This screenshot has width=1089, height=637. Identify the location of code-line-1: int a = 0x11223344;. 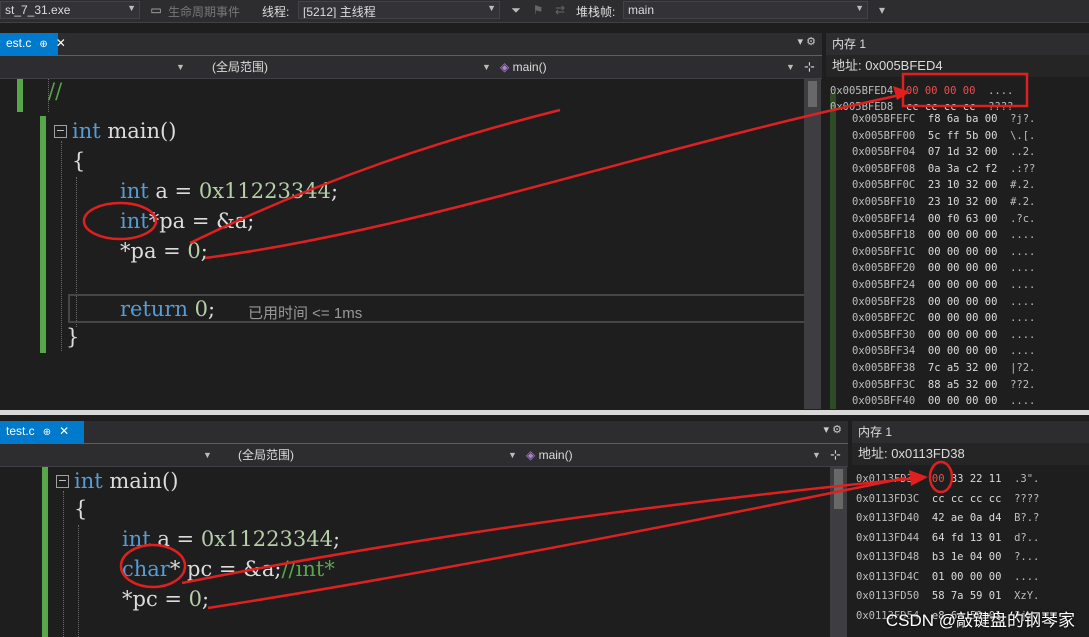
(229, 191).